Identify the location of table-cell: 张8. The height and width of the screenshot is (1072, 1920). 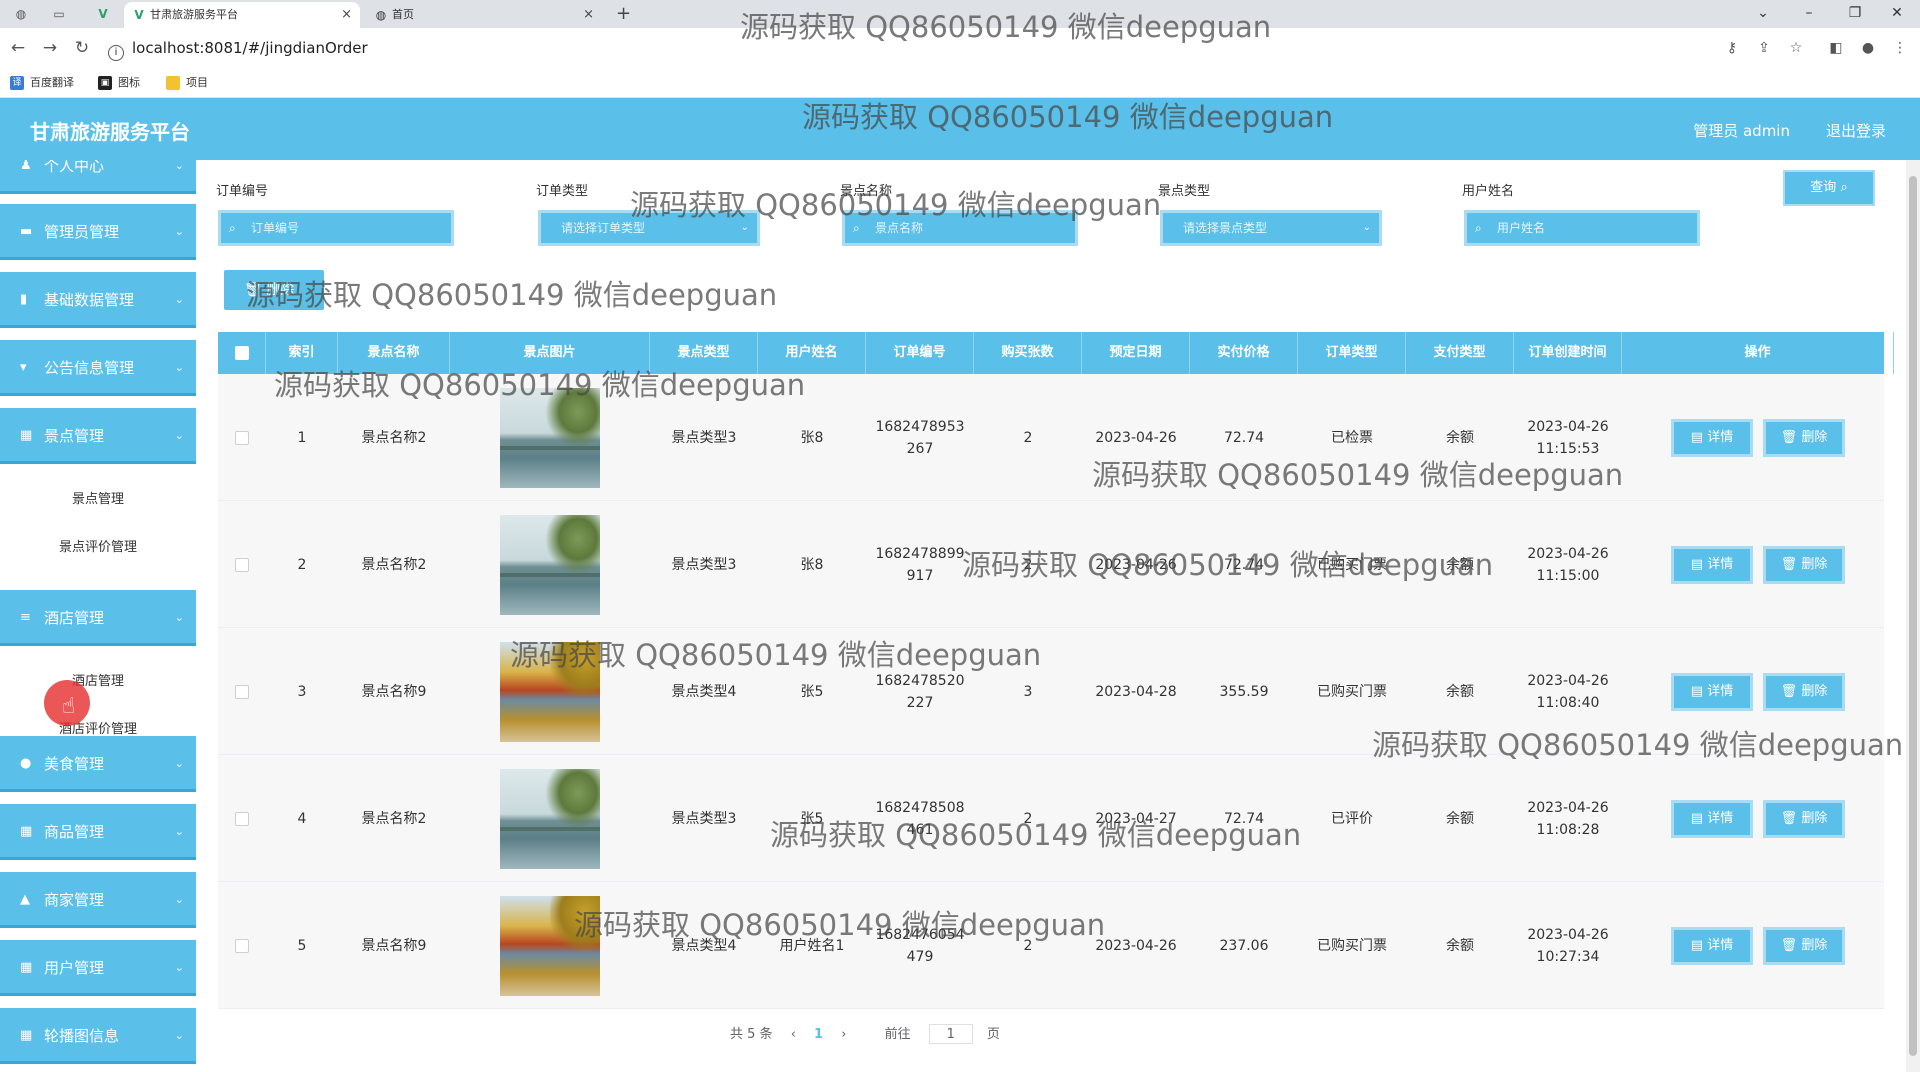
(812, 564).